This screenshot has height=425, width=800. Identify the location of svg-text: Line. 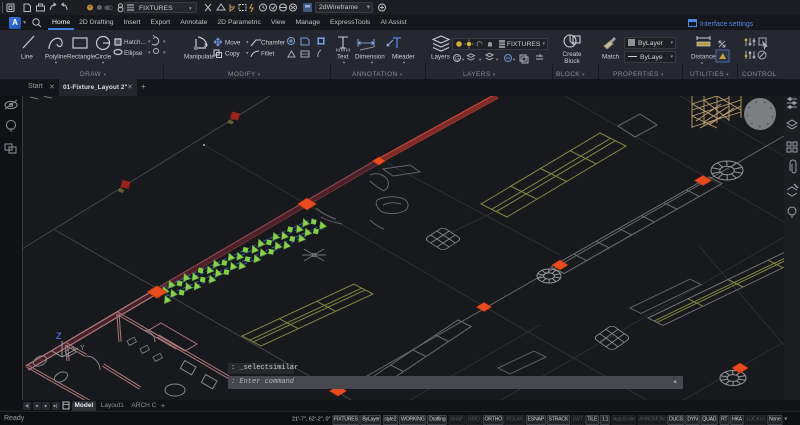
(27, 57).